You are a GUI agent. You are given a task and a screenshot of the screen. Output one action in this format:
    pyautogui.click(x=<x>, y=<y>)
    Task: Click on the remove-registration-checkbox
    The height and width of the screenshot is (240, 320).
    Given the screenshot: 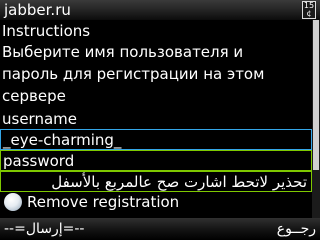 What is the action you would take?
    pyautogui.click(x=13, y=202)
    